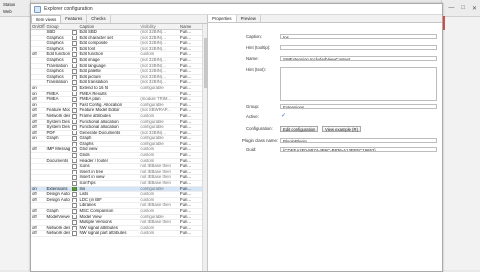  I want to click on minimize-icon: —, so click(451, 8).